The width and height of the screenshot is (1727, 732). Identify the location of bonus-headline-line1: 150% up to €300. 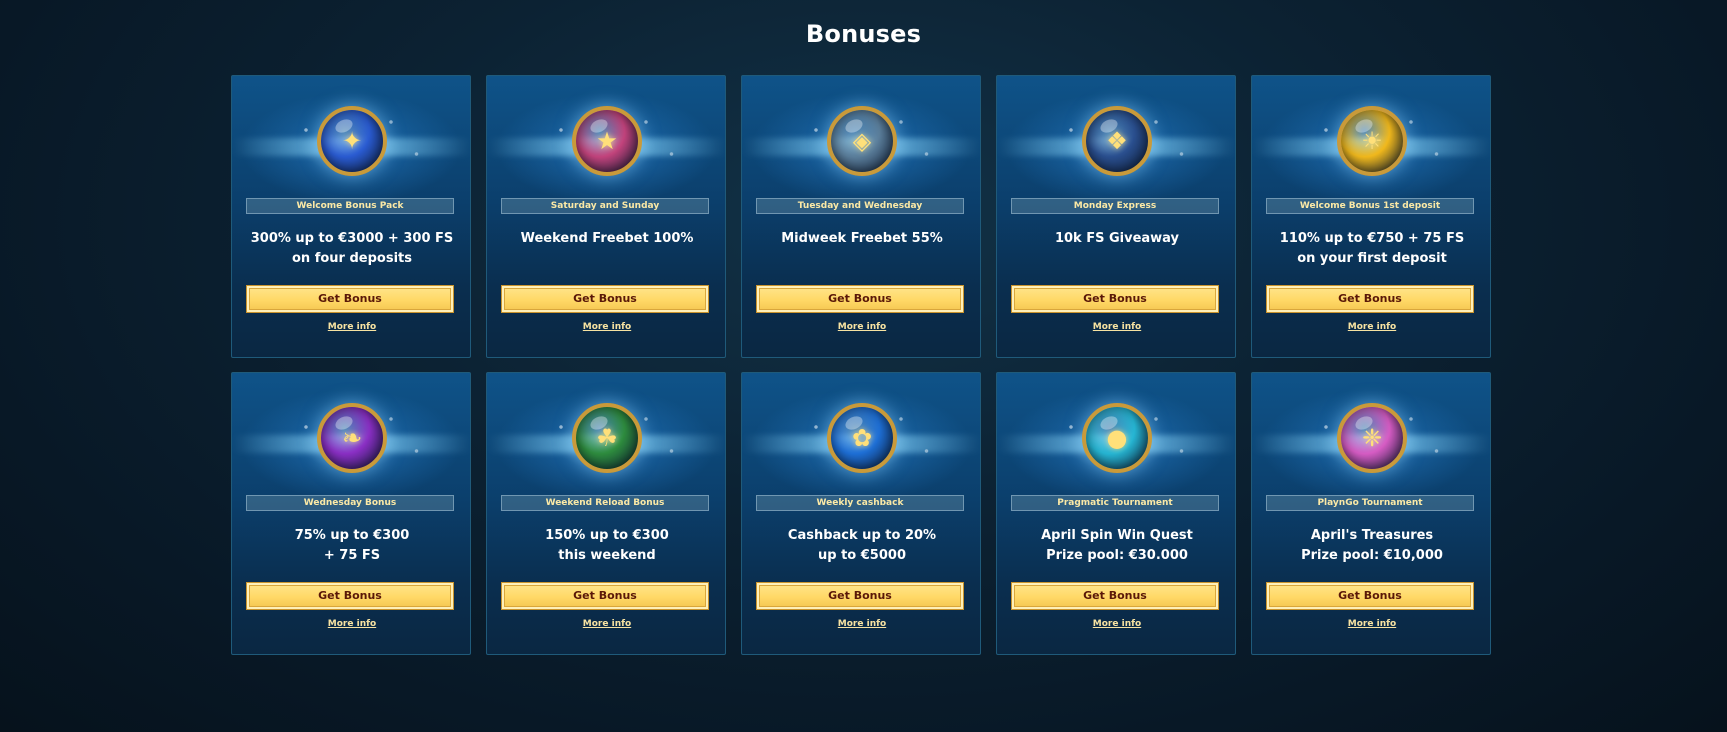
(607, 535).